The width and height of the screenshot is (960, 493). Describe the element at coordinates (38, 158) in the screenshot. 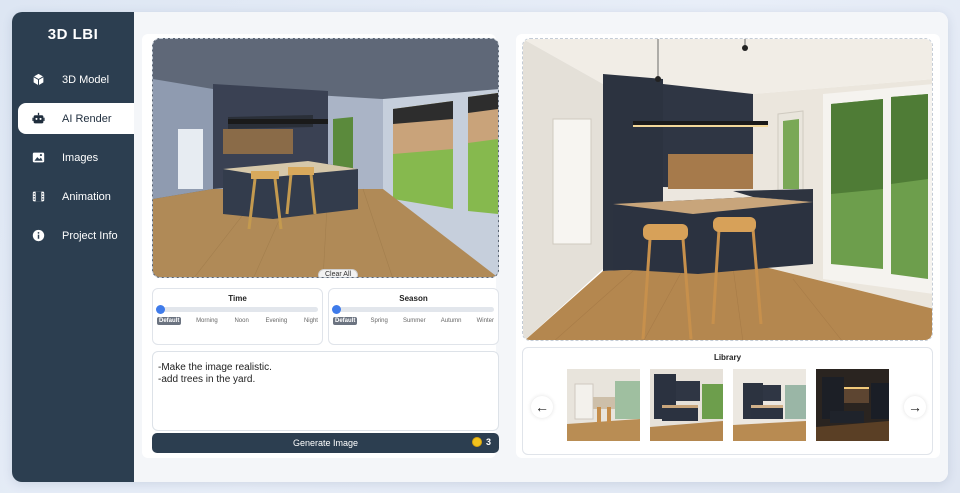

I see `image-icon` at that location.